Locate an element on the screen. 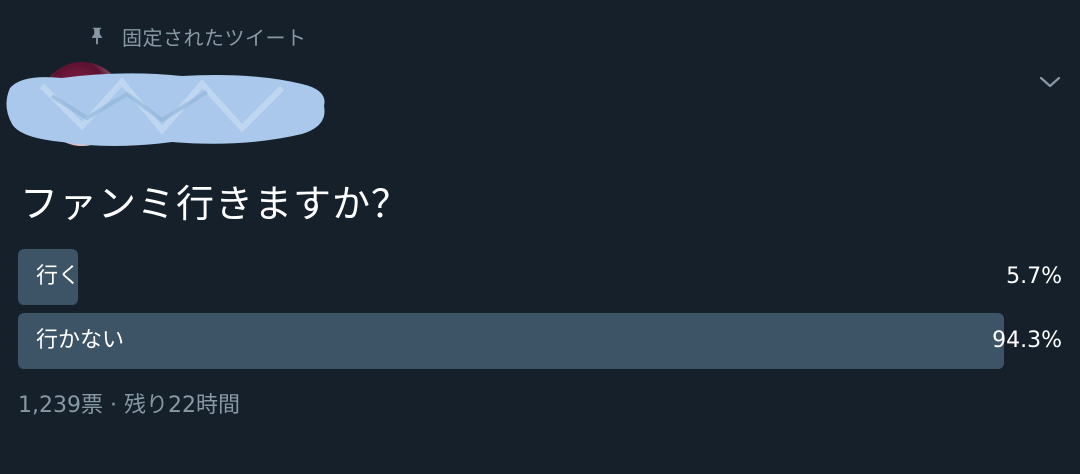  poll-result-bar is located at coordinates (511, 341).